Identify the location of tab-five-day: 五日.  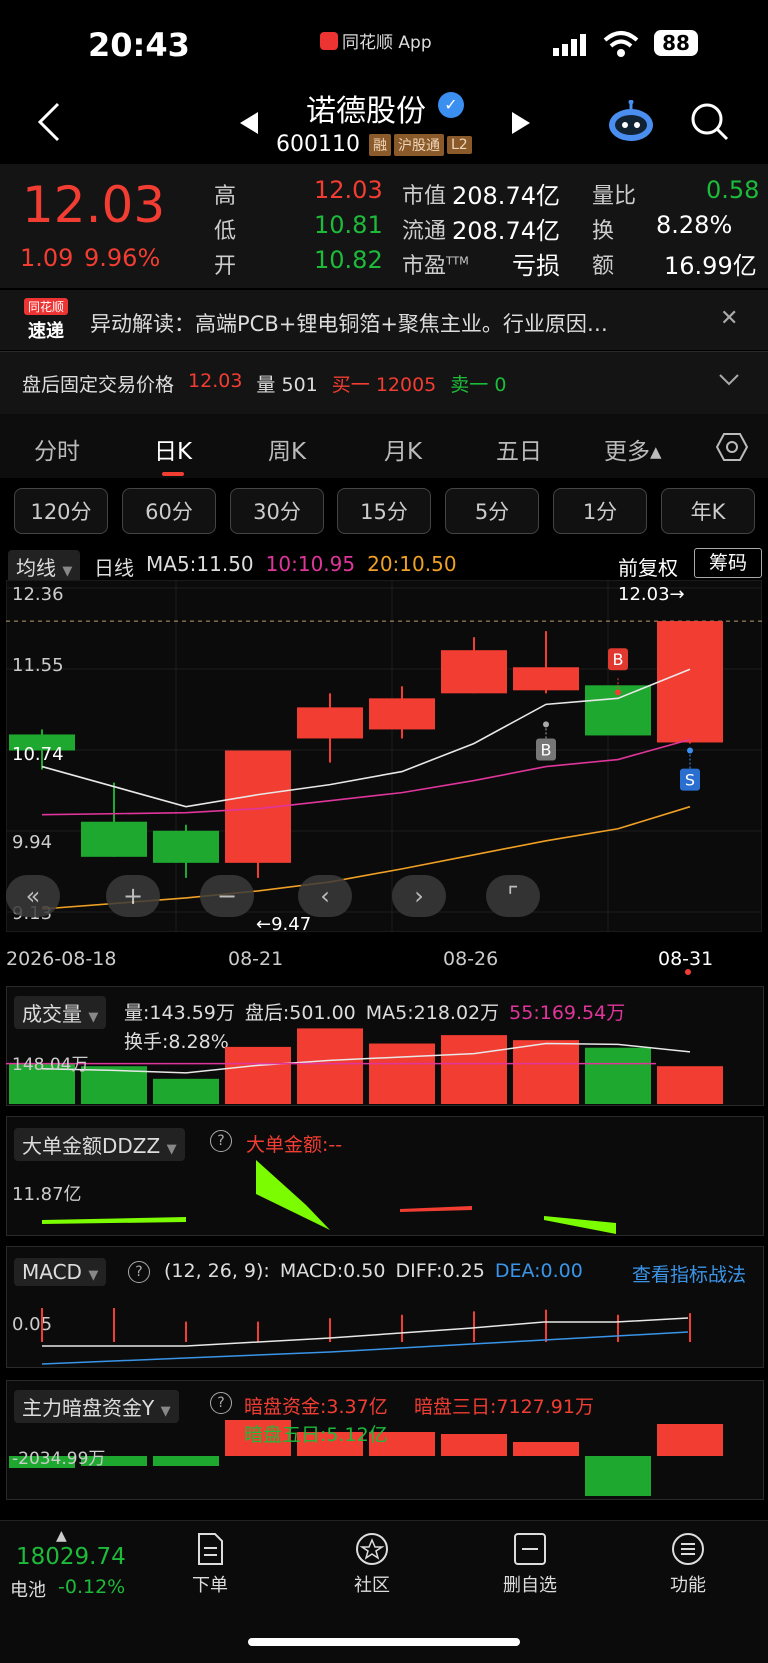
(519, 449).